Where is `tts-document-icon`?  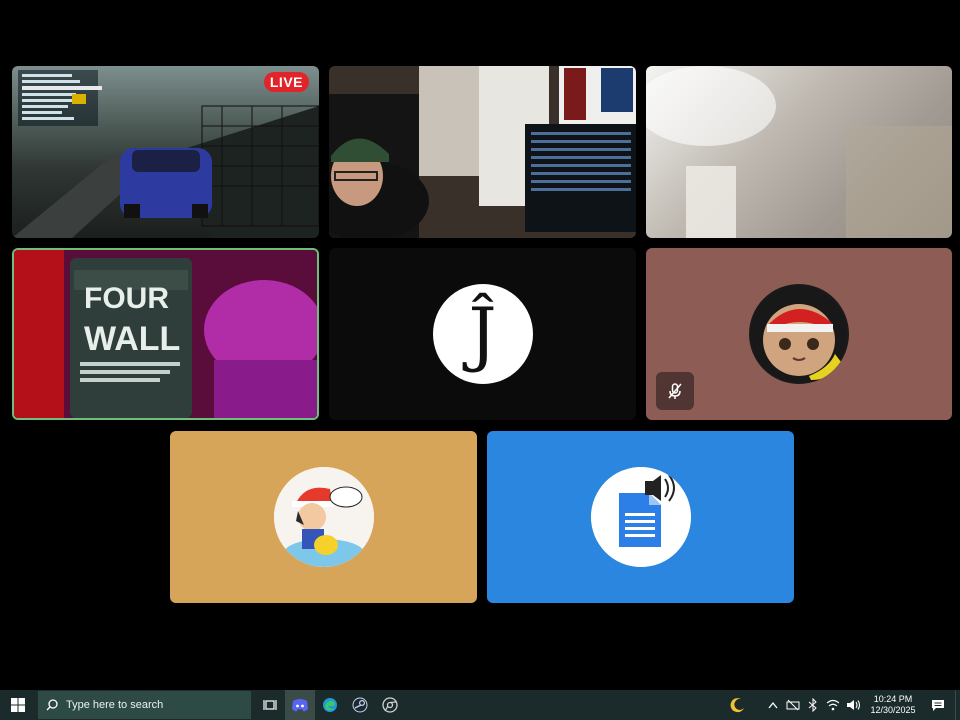
tts-document-icon is located at coordinates (640, 517).